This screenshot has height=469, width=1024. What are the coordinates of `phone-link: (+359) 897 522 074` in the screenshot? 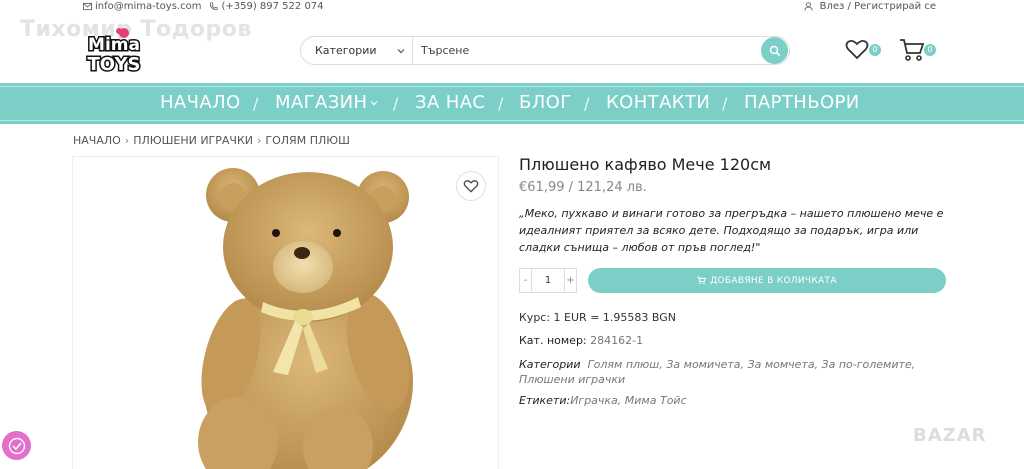 It's located at (266, 6).